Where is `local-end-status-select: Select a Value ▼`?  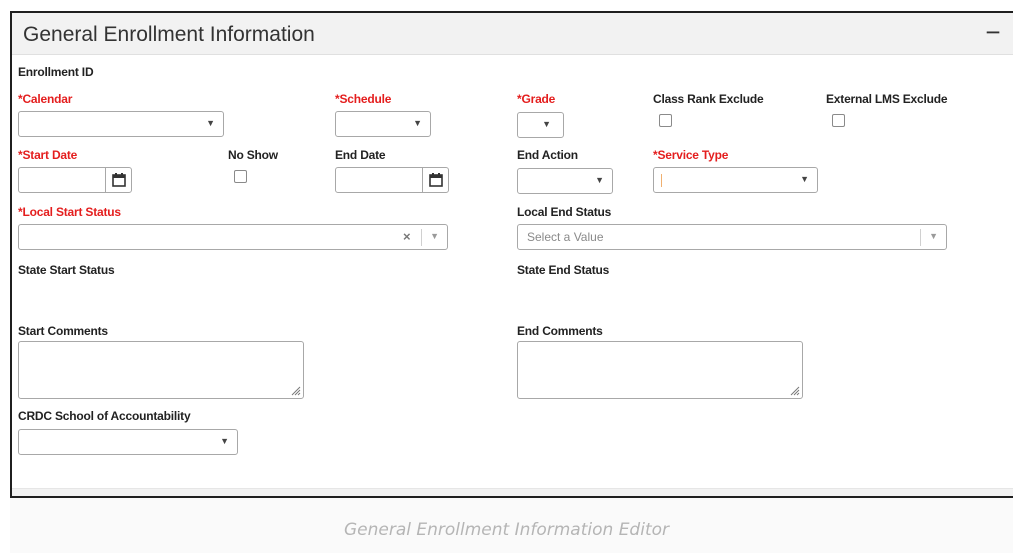 local-end-status-select: Select a Value ▼ is located at coordinates (732, 237).